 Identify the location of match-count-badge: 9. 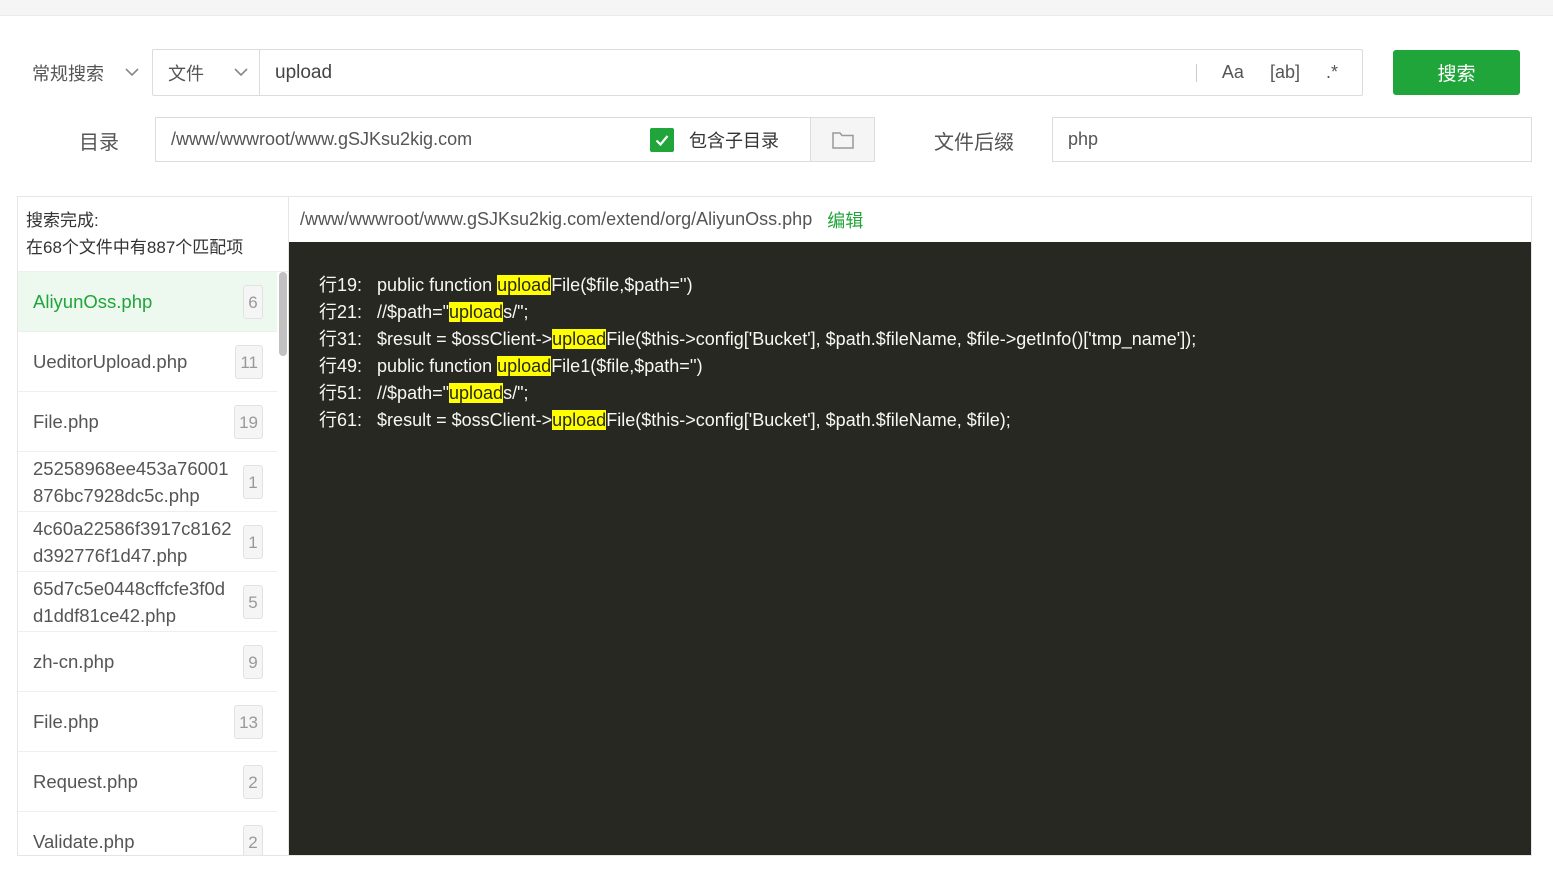
(253, 662).